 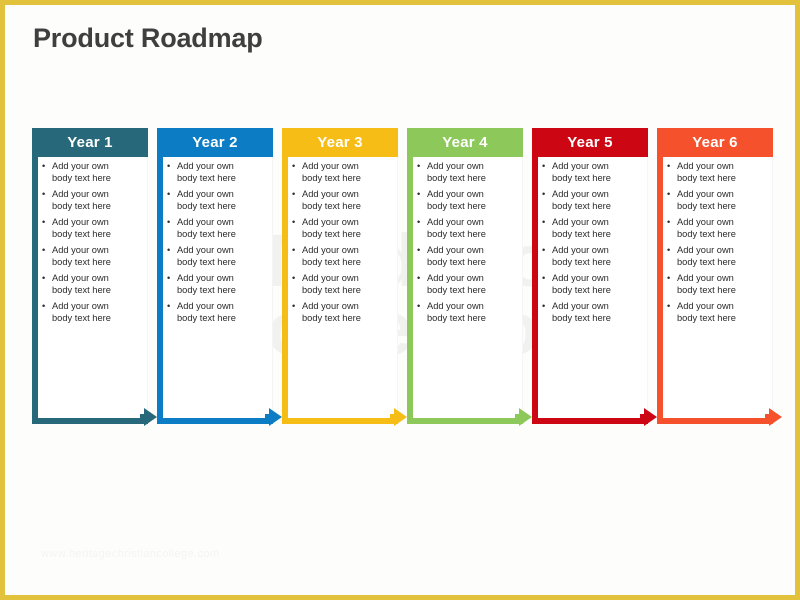 I want to click on roadmap-column-header: Year 3, so click(x=340, y=142).